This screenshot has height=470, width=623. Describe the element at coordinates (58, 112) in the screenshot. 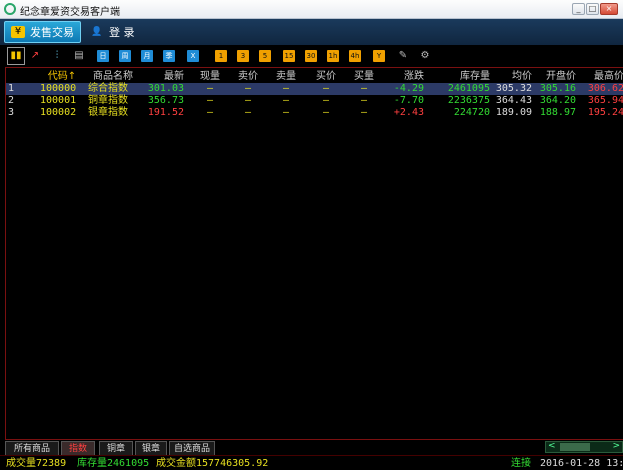

I see `cell-code: 100002` at that location.